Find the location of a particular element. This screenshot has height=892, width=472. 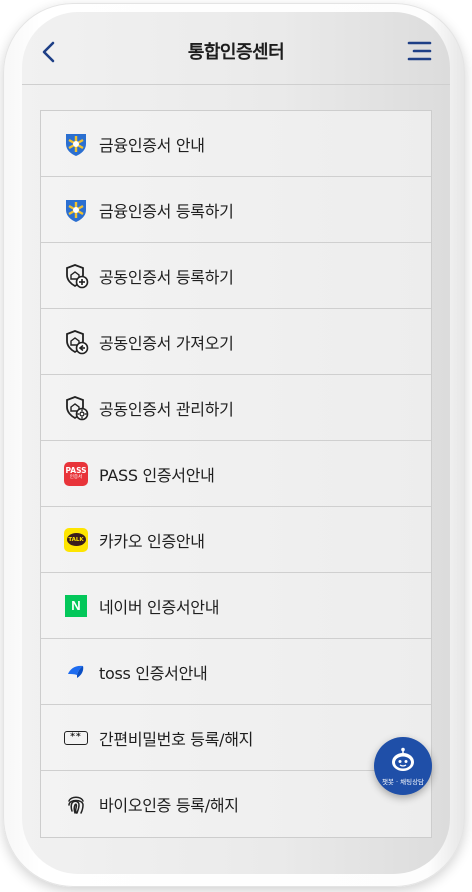

toss-logo-icon is located at coordinates (76, 672).